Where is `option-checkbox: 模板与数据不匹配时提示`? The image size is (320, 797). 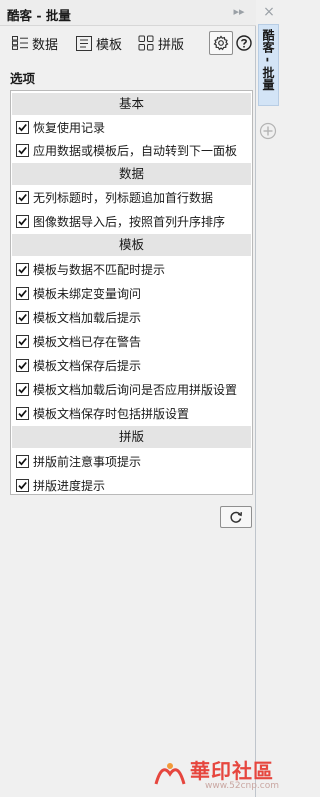 option-checkbox: 模板与数据不匹配时提示 is located at coordinates (90, 269).